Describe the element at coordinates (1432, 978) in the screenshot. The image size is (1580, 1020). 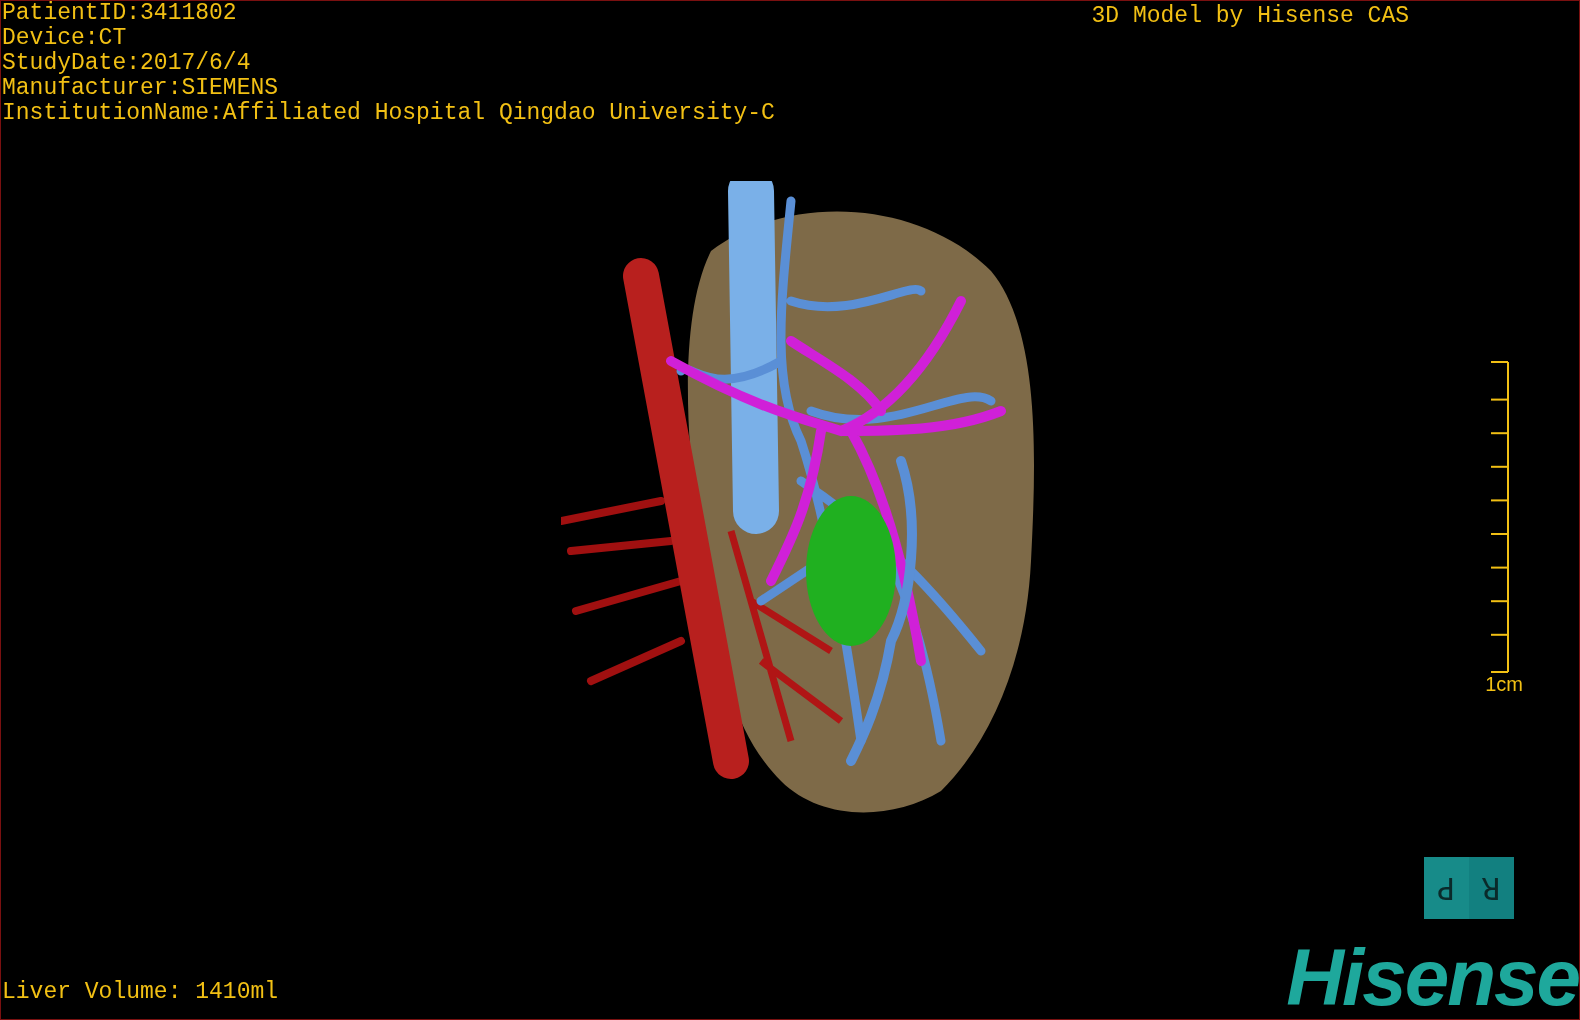
I see `brand-logo: Hisense` at that location.